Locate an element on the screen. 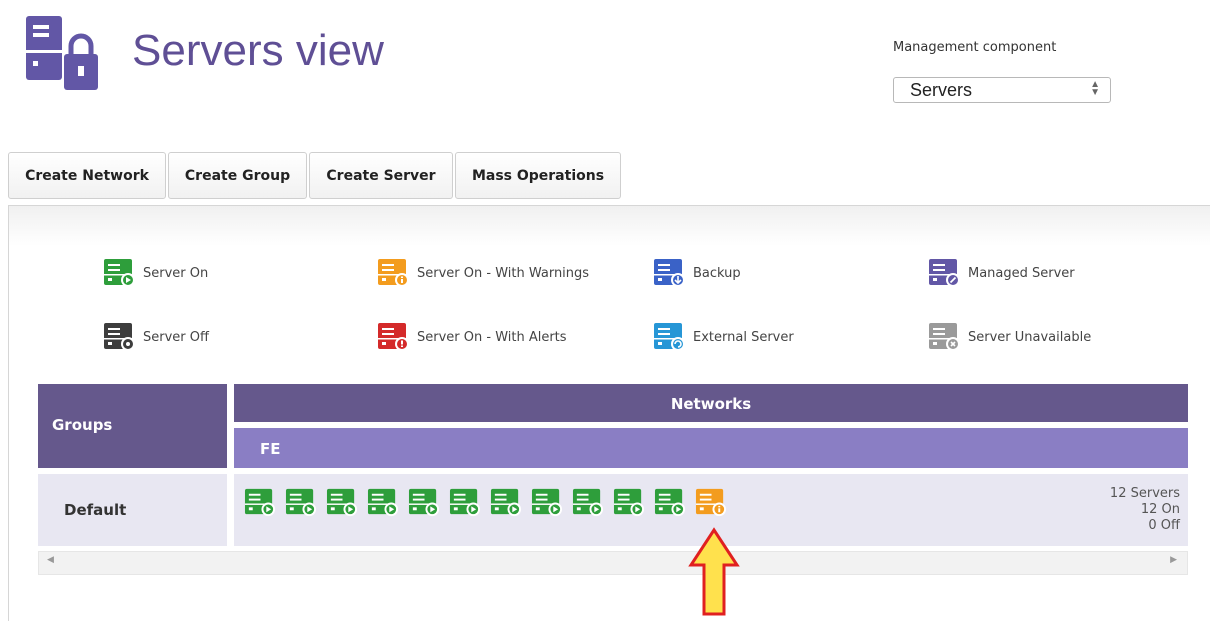 The width and height of the screenshot is (1210, 621). legend-server-off: Server Off is located at coordinates (156, 337).